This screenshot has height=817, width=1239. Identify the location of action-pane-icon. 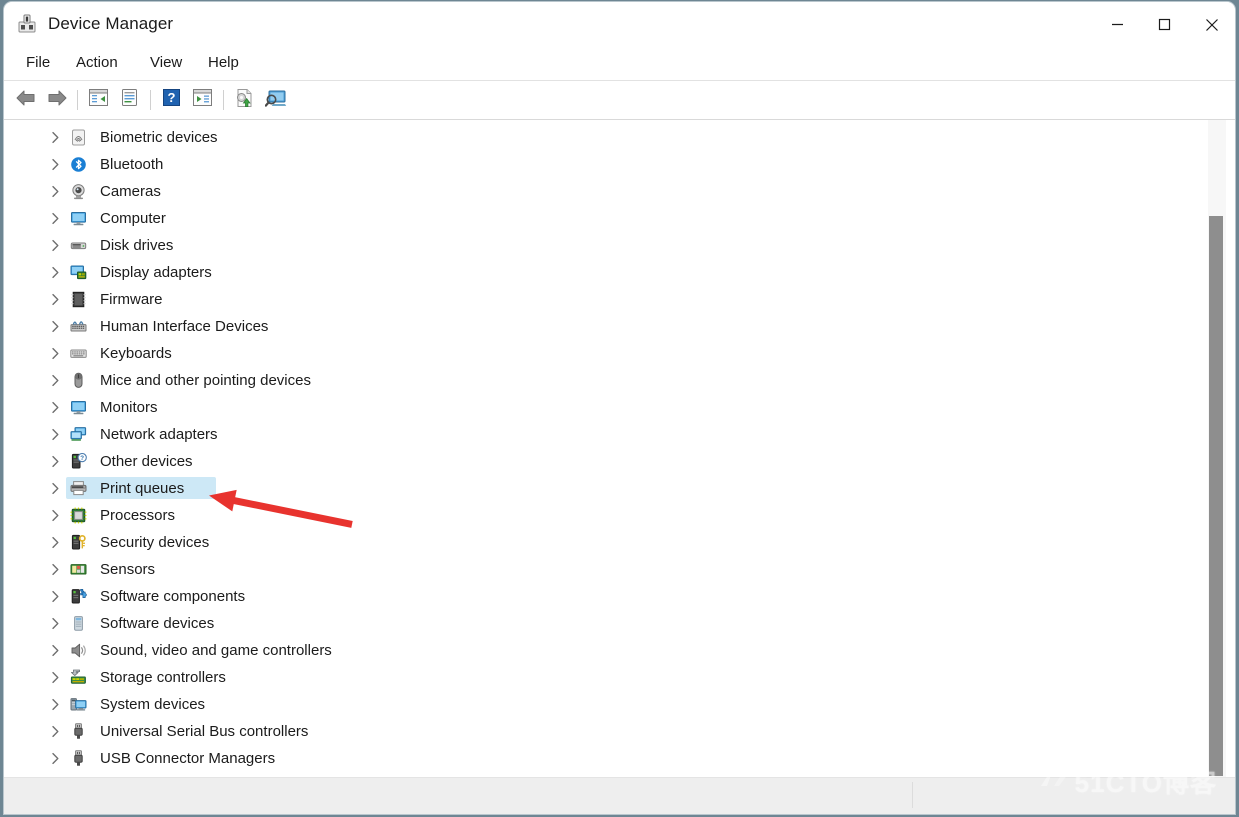
(202, 100).